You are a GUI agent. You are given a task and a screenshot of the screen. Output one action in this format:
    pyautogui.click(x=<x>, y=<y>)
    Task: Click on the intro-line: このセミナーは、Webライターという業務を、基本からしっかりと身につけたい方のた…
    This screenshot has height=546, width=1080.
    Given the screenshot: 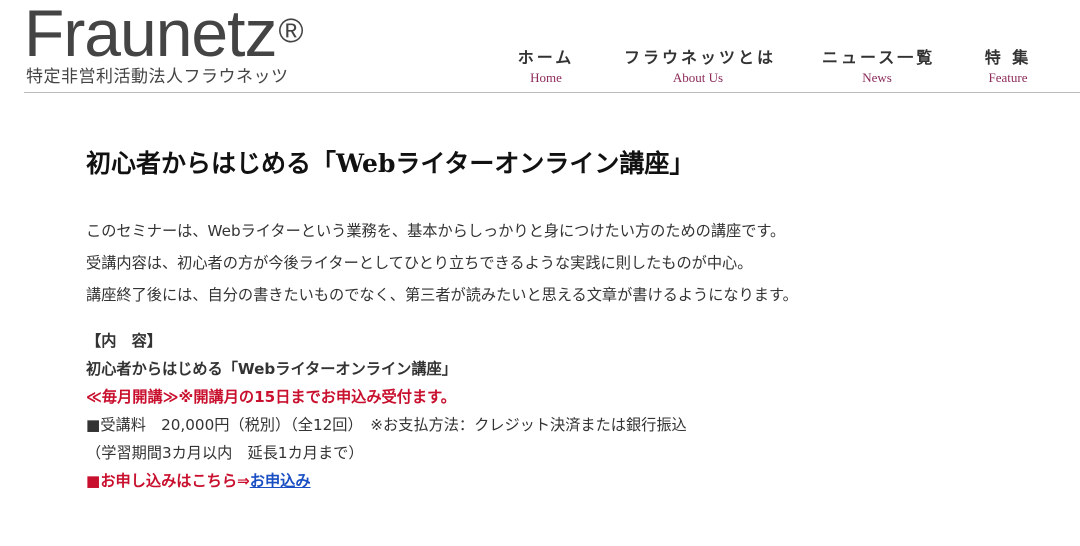 What is the action you would take?
    pyautogui.click(x=436, y=231)
    